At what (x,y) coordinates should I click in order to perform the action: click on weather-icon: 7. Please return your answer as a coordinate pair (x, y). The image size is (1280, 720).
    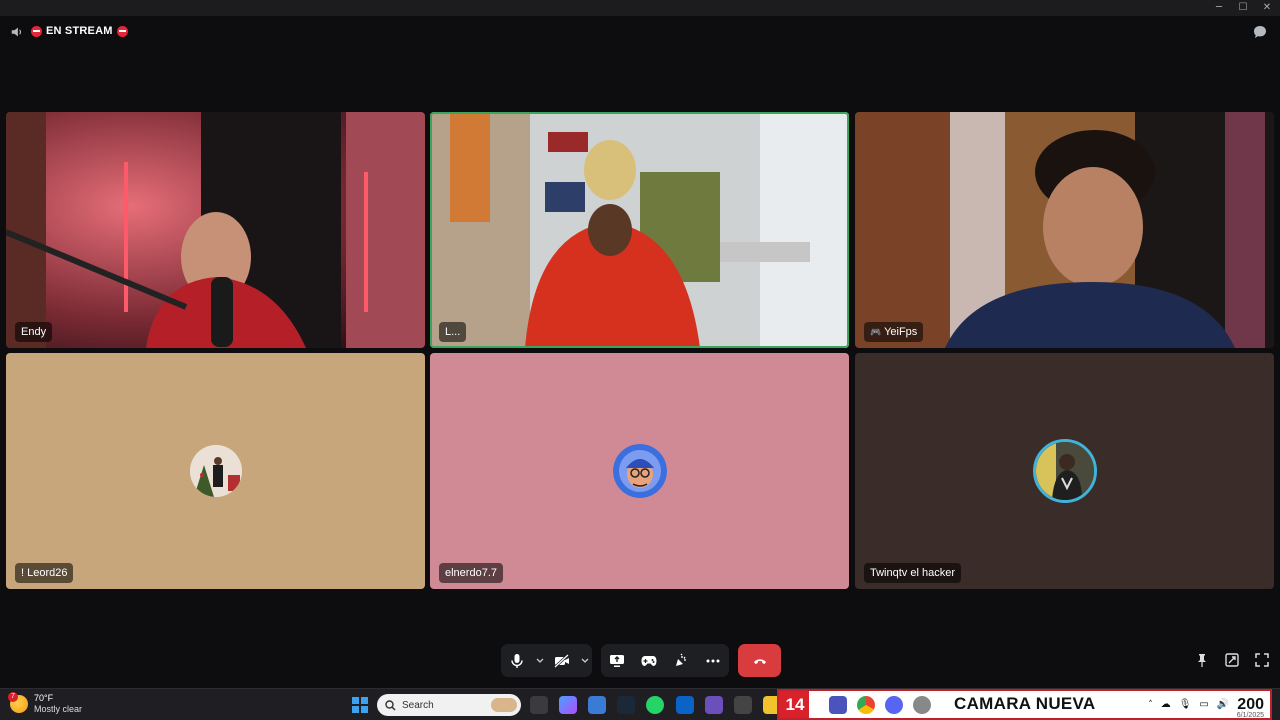
    Looking at the image, I should click on (18, 702).